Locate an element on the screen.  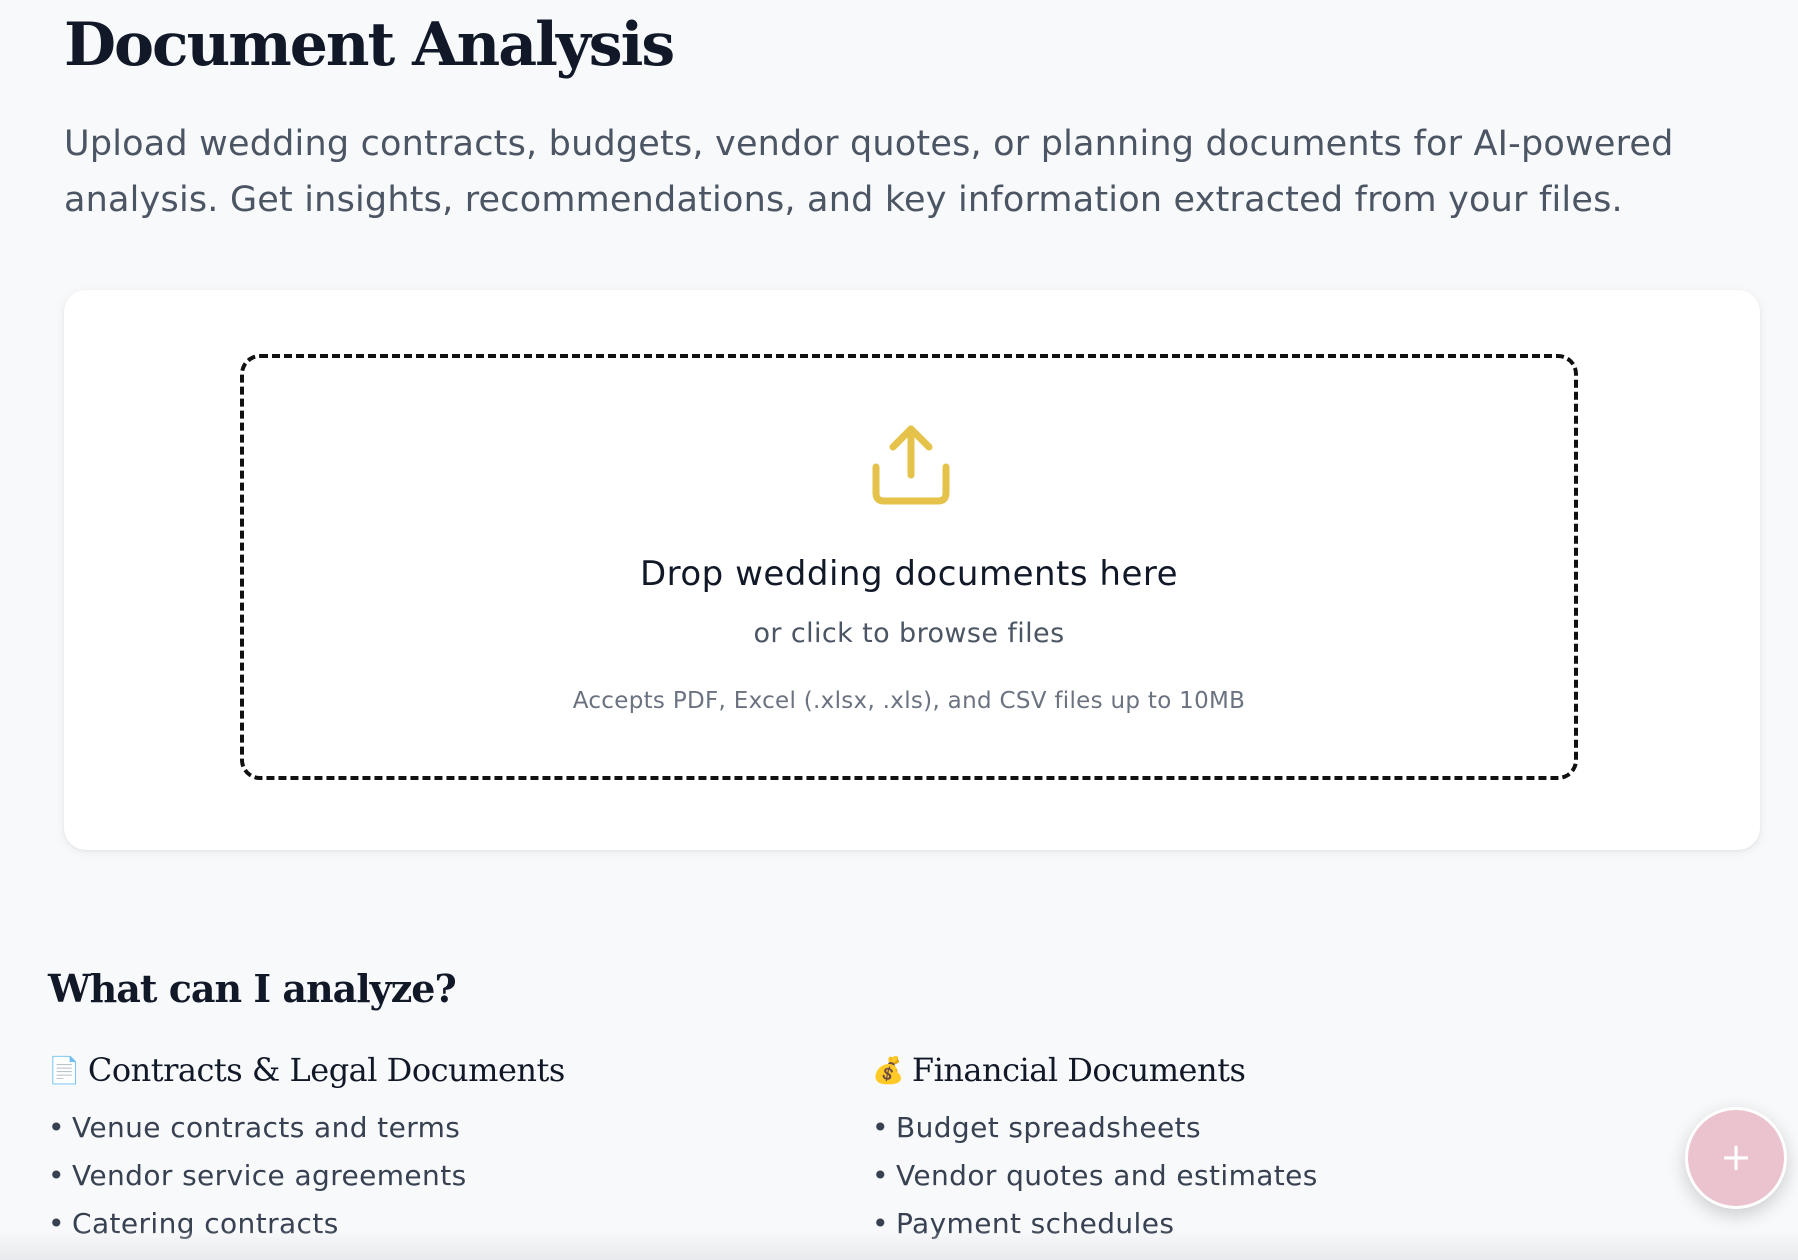
section-title: What can I analyze? is located at coordinates (252, 988).